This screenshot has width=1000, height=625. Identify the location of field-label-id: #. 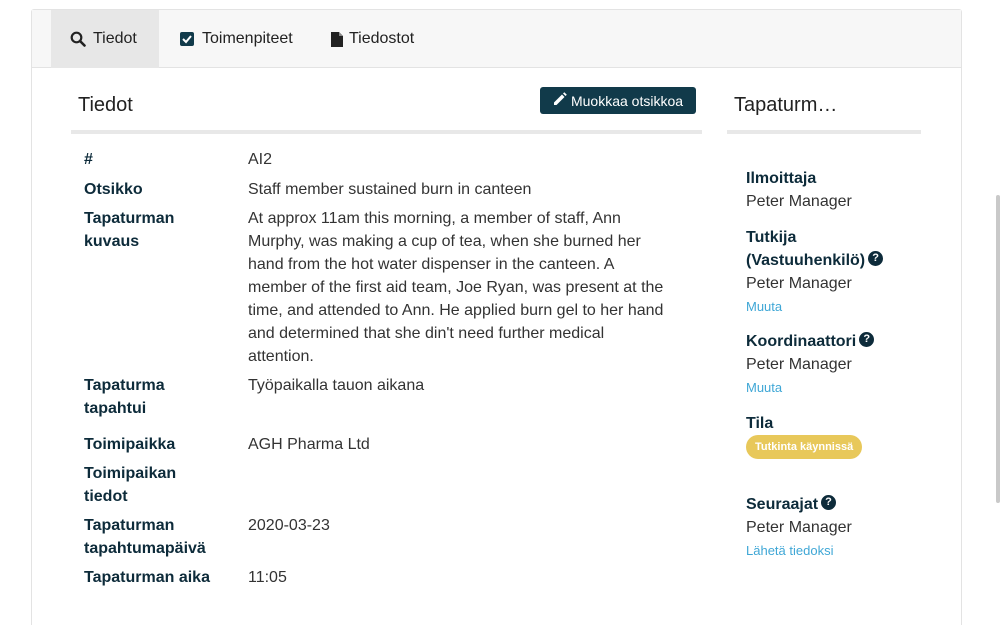
(88, 159).